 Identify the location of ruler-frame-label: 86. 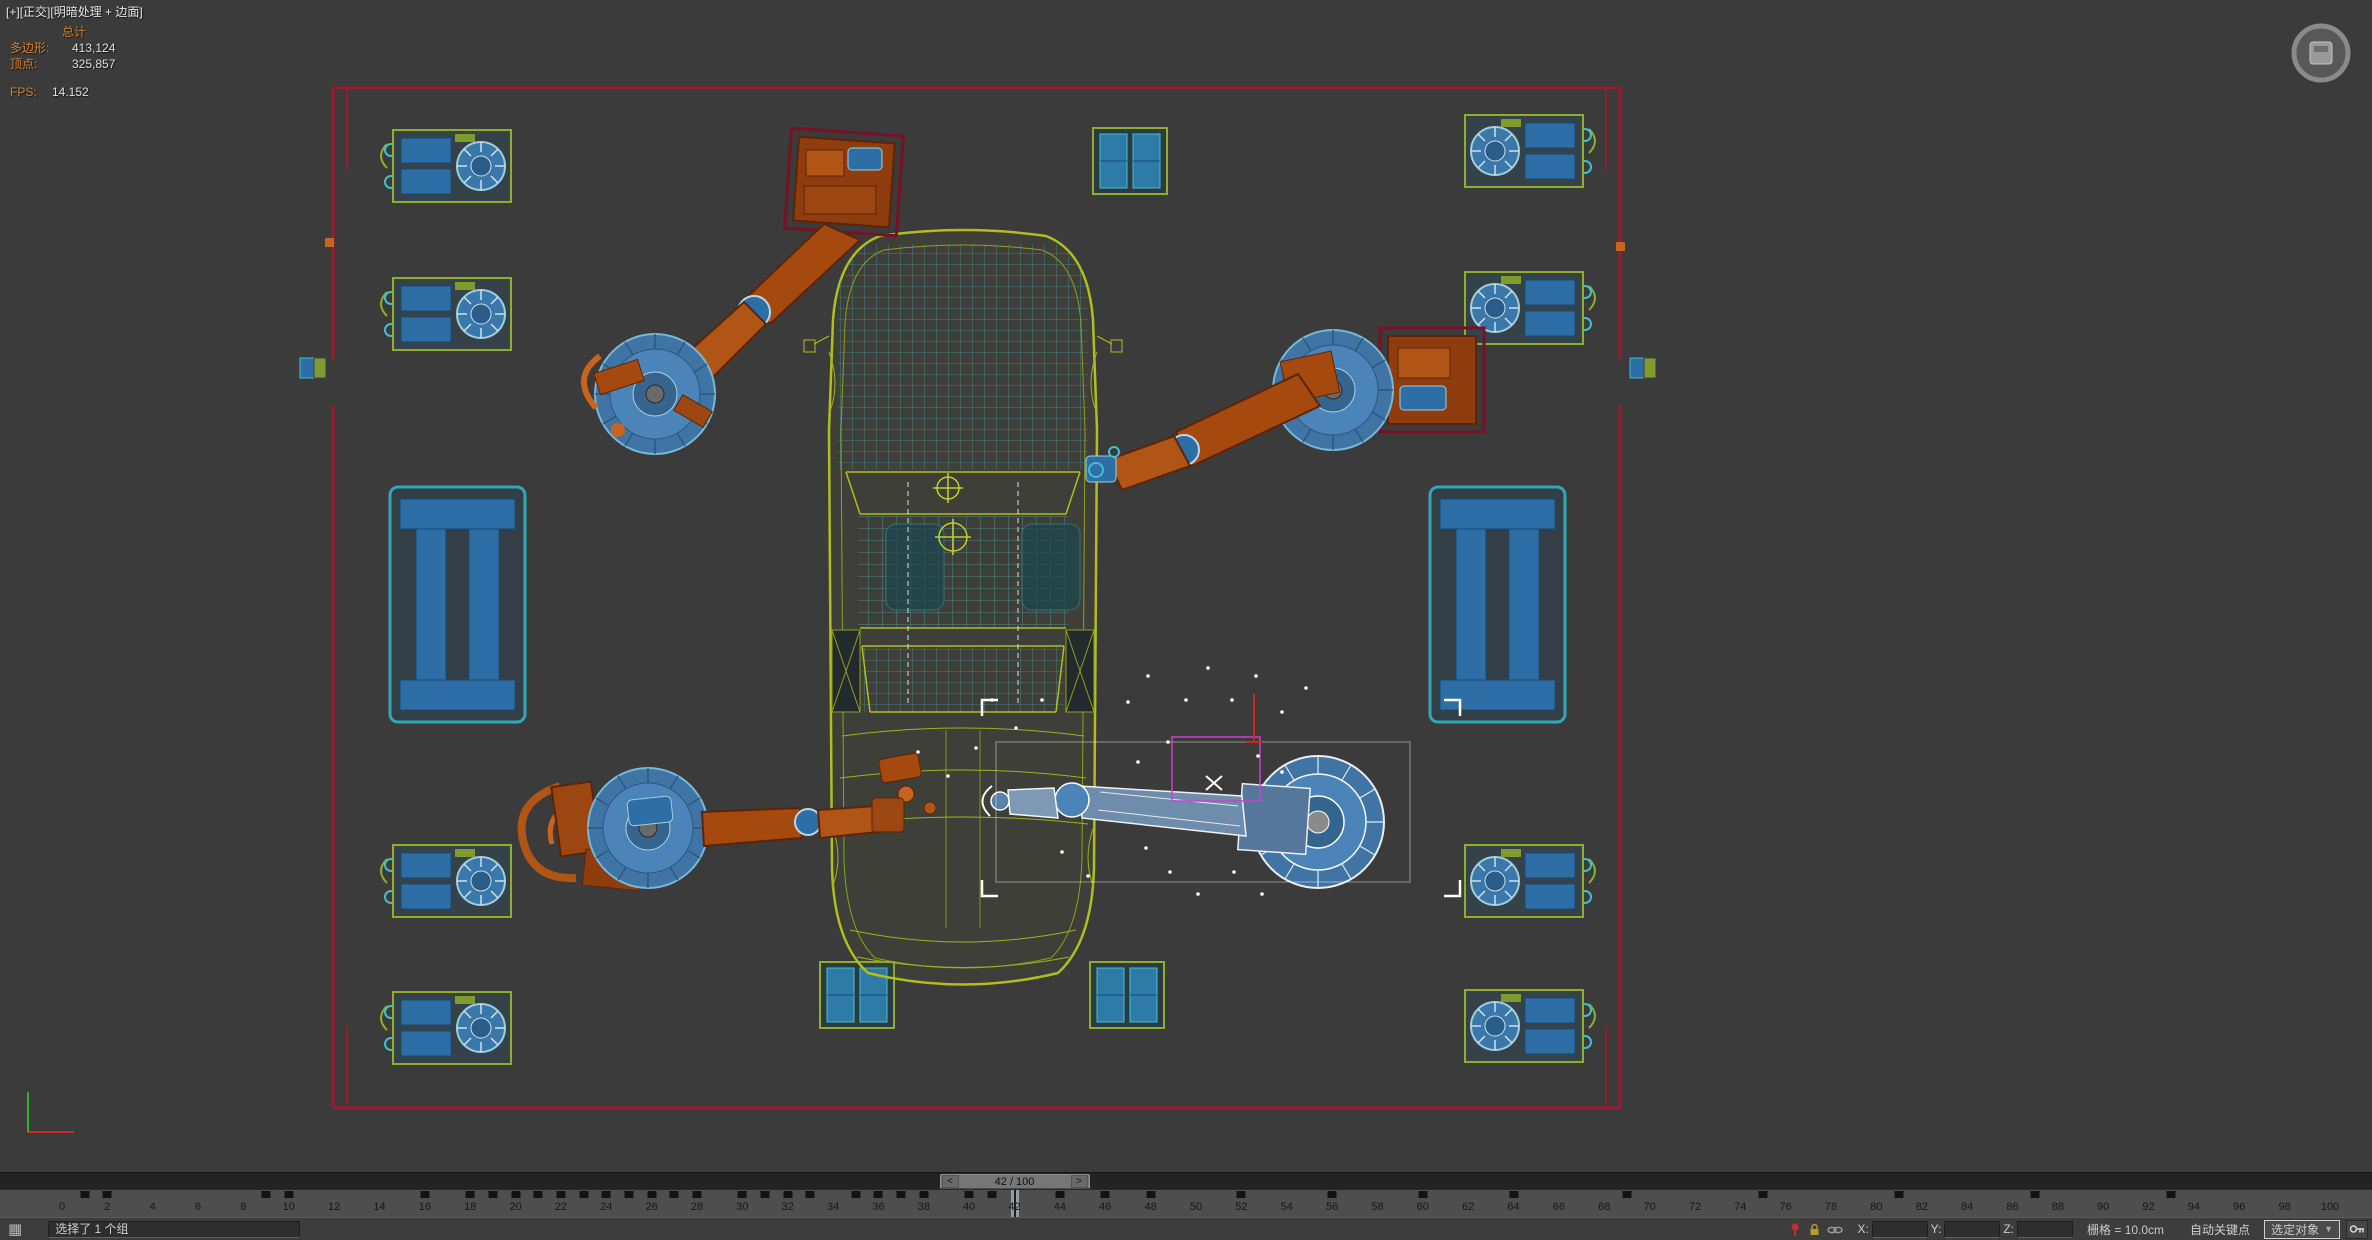
(2012, 1207).